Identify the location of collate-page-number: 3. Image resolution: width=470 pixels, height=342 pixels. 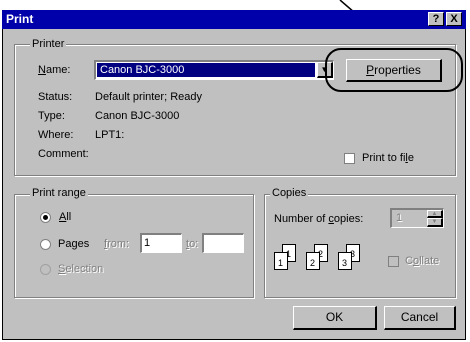
(345, 263).